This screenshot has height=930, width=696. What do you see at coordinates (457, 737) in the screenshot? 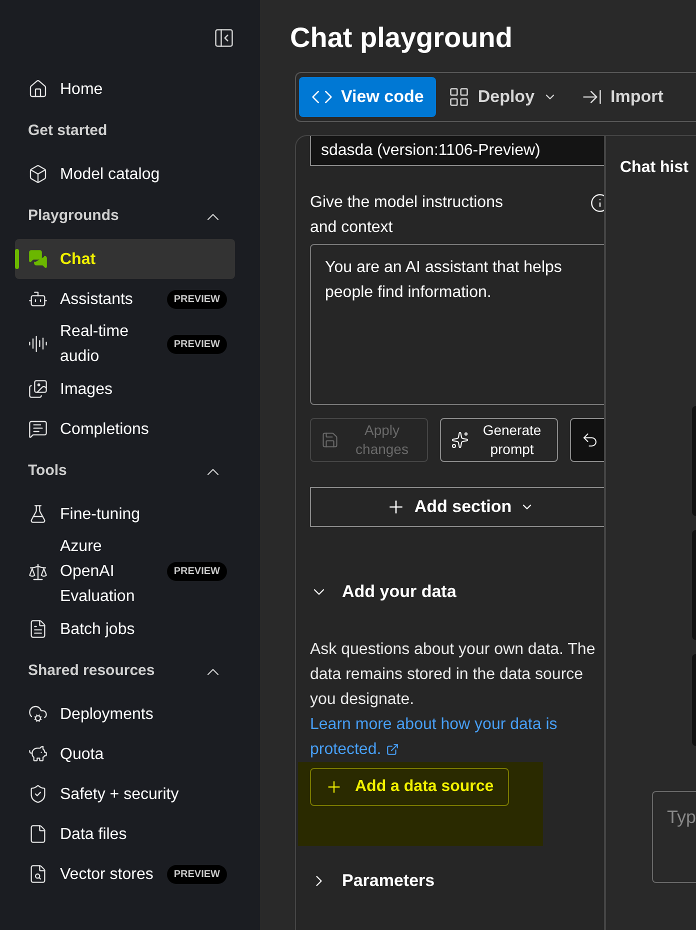
I see `learn-more-link: Learn more about how your data is protected.` at bounding box center [457, 737].